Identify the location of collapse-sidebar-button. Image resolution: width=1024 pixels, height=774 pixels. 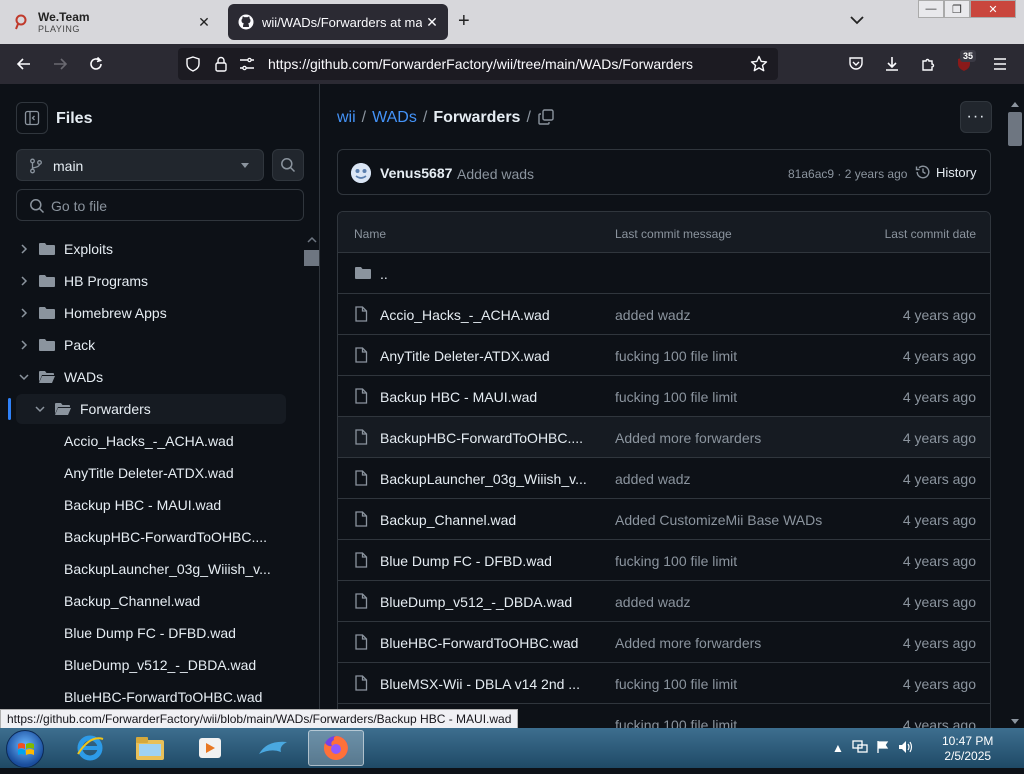
(32, 118).